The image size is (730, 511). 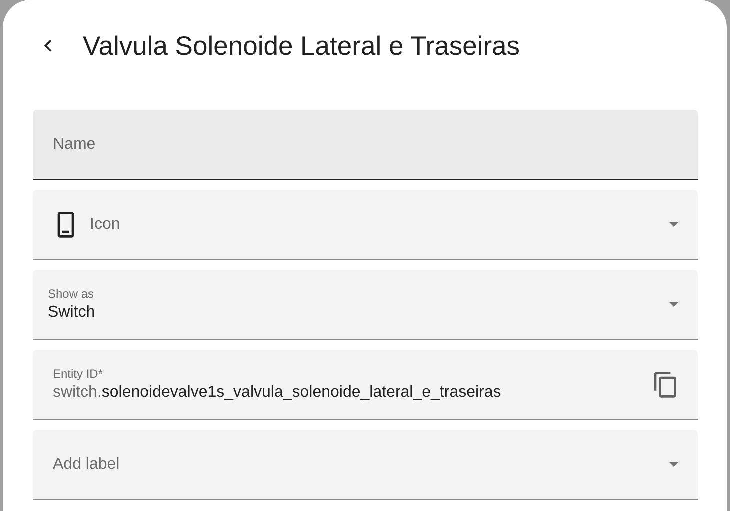 What do you see at coordinates (78, 374) in the screenshot?
I see `field-label: Entity ID*` at bounding box center [78, 374].